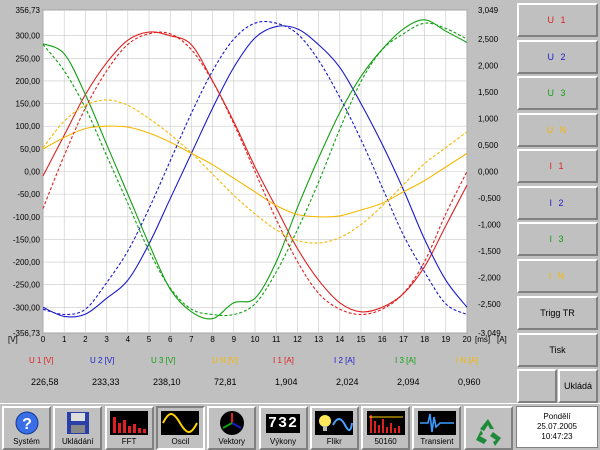 This screenshot has width=600, height=450. I want to click on readout-label-in: I N [A], so click(467, 360).